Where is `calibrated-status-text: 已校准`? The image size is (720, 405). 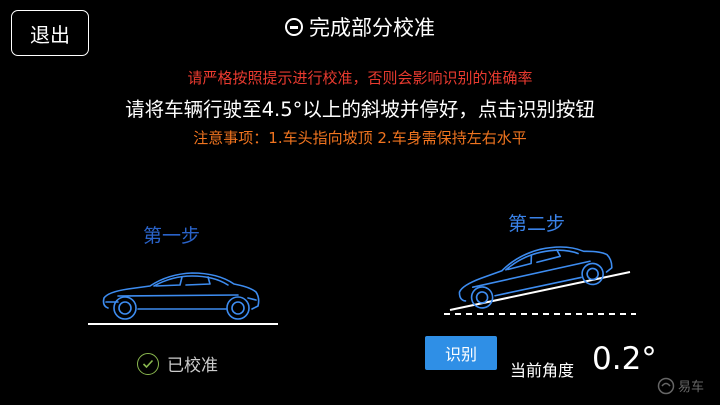 calibrated-status-text: 已校准 is located at coordinates (192, 366).